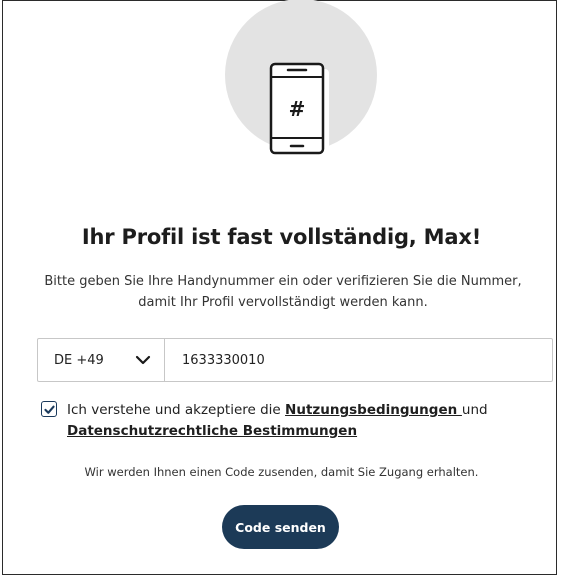 This screenshot has height=575, width=561. What do you see at coordinates (143, 360) in the screenshot?
I see `chevron-down-icon` at bounding box center [143, 360].